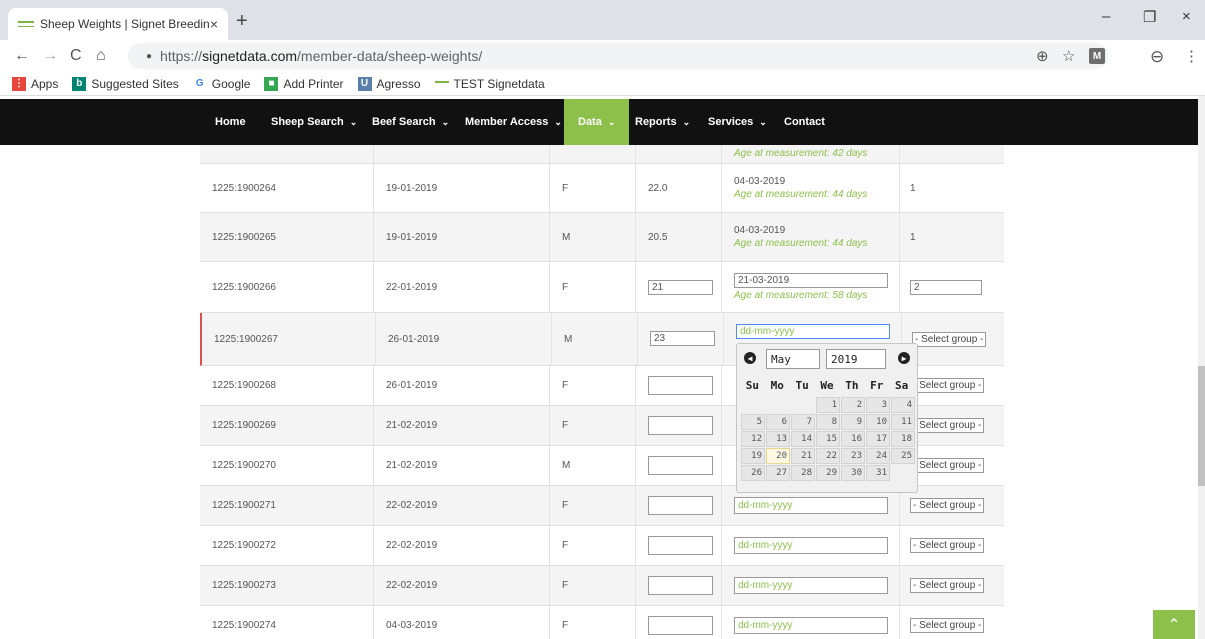  Describe the element at coordinates (753, 456) in the screenshot. I see `calendar-day: 19` at that location.